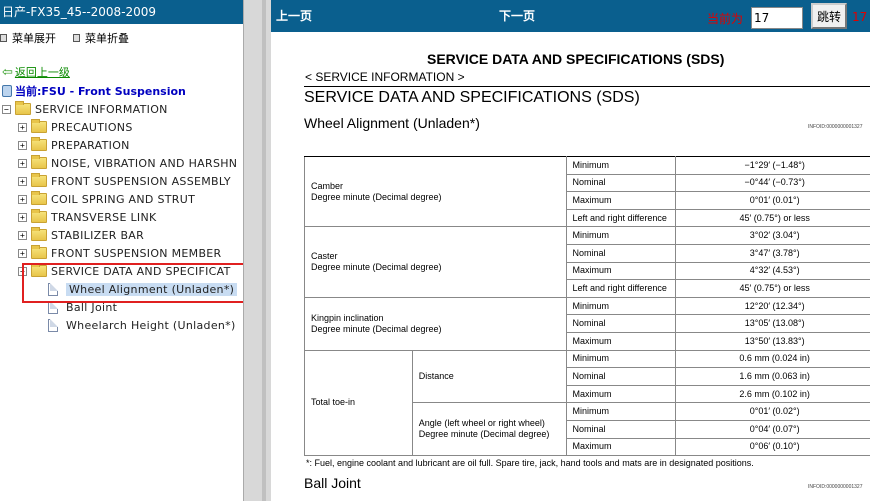  I want to click on tree-item-coil-spring: + COIL SPRING AND STRUT, so click(106, 199).